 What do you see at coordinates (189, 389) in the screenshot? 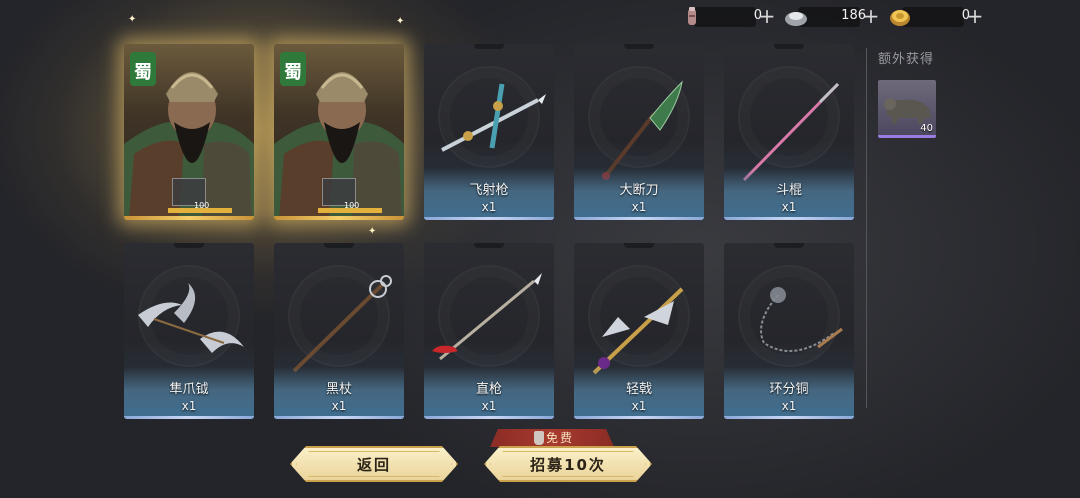
I see `weapon-name: 隼爪钺` at bounding box center [189, 389].